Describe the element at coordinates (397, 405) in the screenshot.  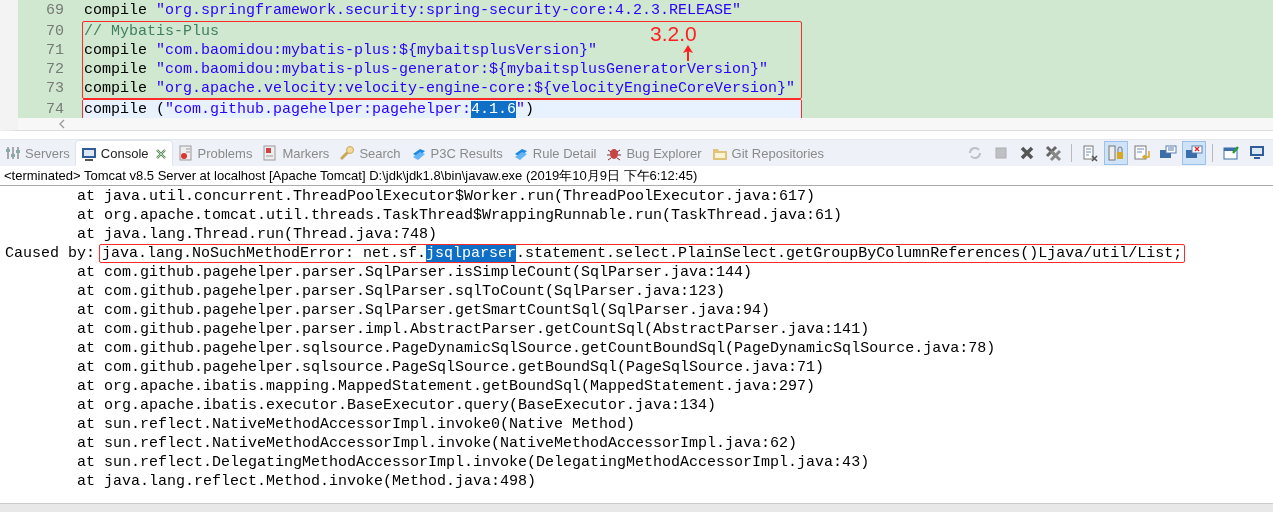
I see `stack-frame-line: at org.apache.ibatis.executor.BaseExecutor.query(BaseExecutor.java:134)` at that location.